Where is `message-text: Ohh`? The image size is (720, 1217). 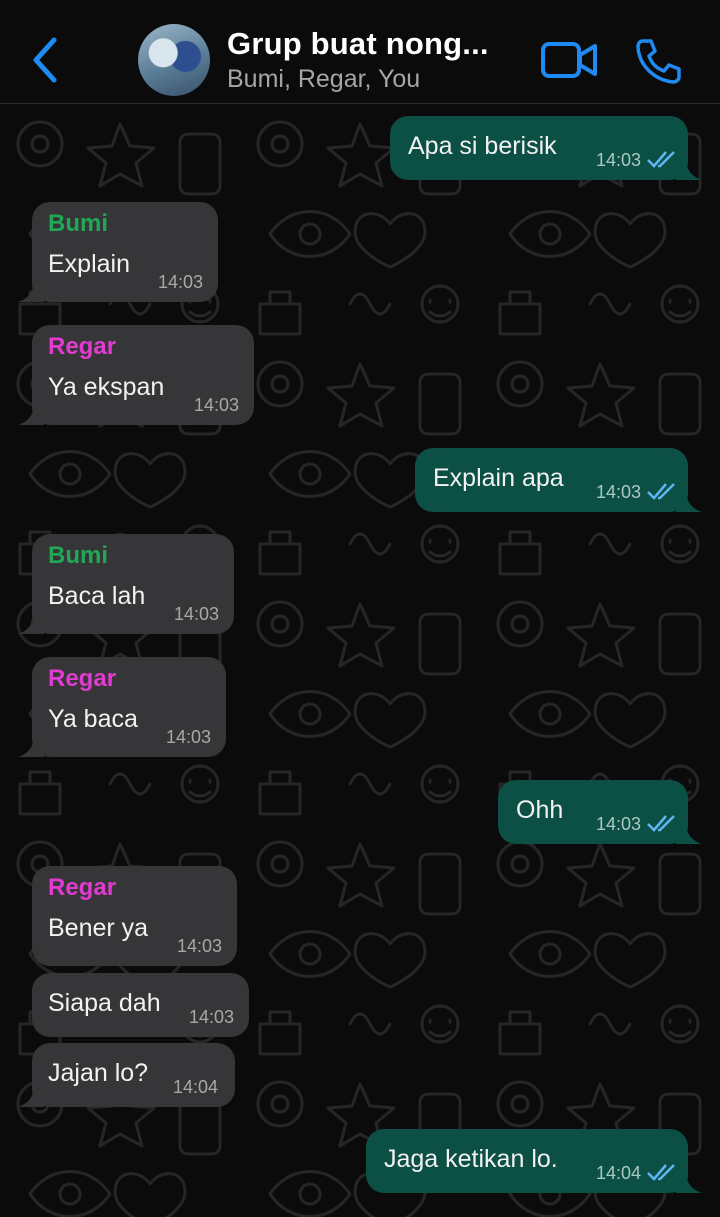
message-text: Ohh is located at coordinates (540, 810).